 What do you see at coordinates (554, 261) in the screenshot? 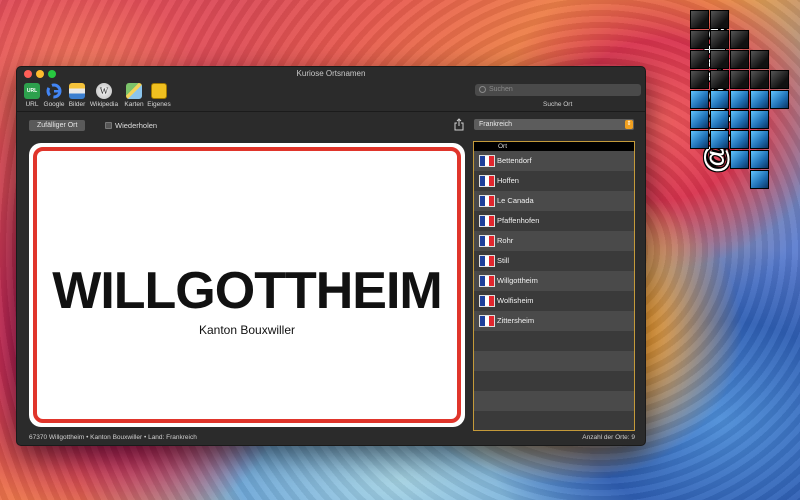
I see `list-item: Still` at bounding box center [554, 261].